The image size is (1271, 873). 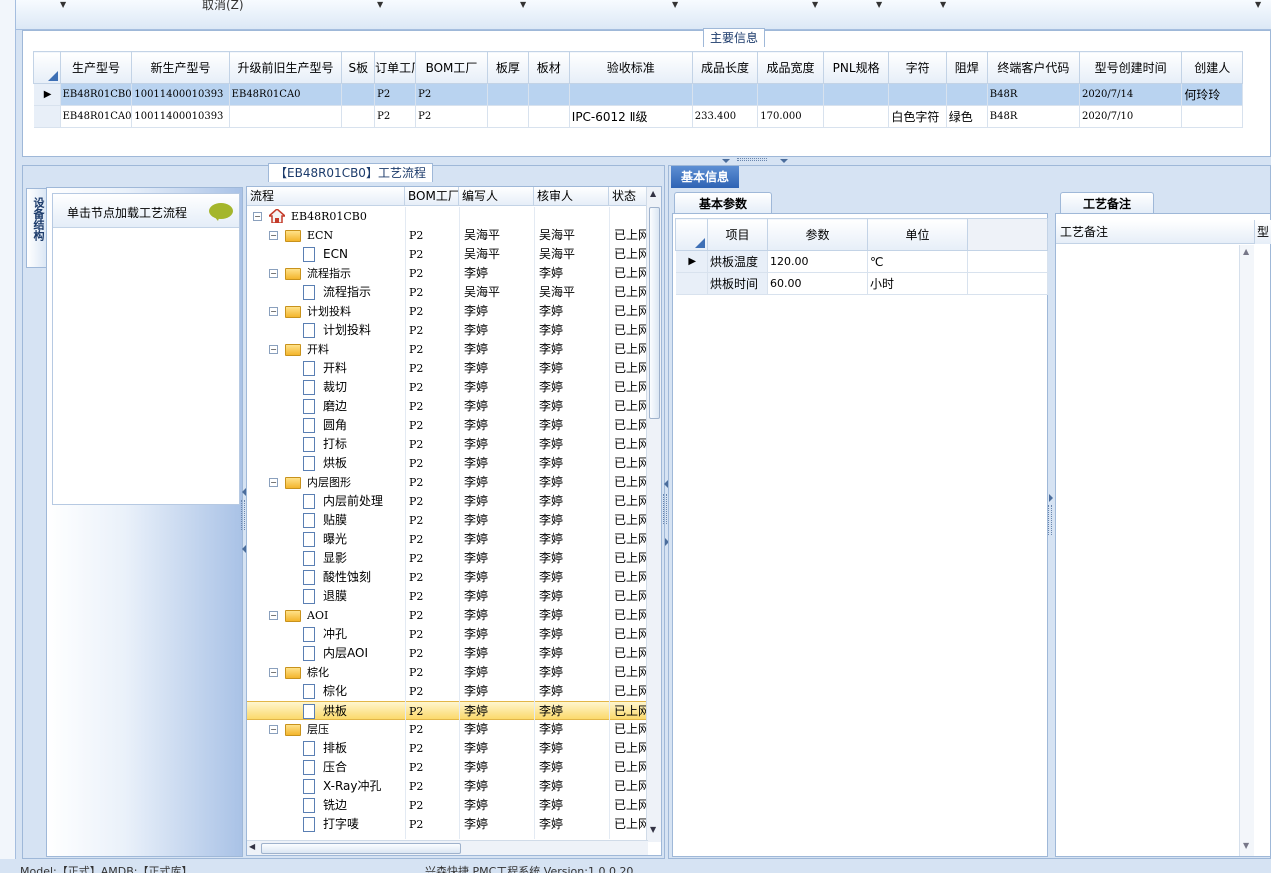 What do you see at coordinates (447, 691) in the screenshot?
I see `tree-leaf-node: 棕化 P2 李婷 李婷 已上网` at bounding box center [447, 691].